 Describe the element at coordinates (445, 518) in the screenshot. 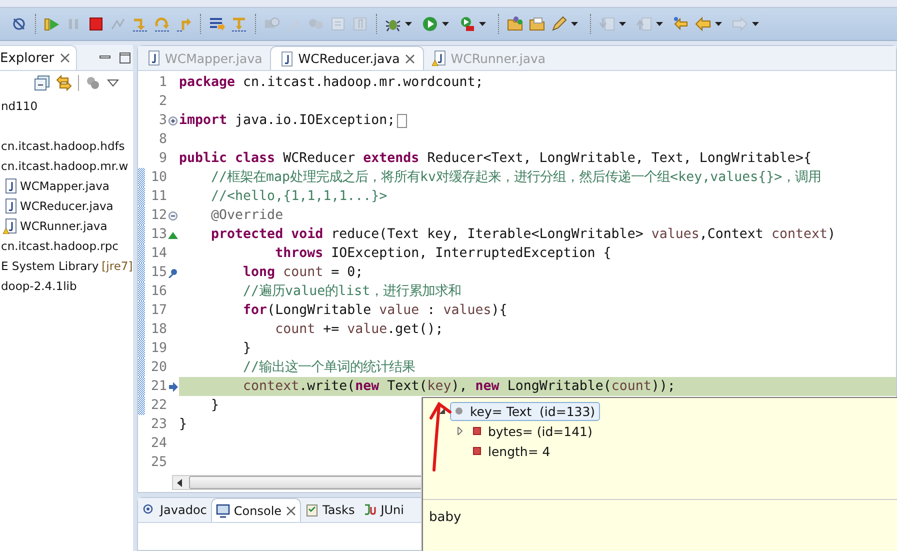

I see `value-detail-text: baby` at that location.